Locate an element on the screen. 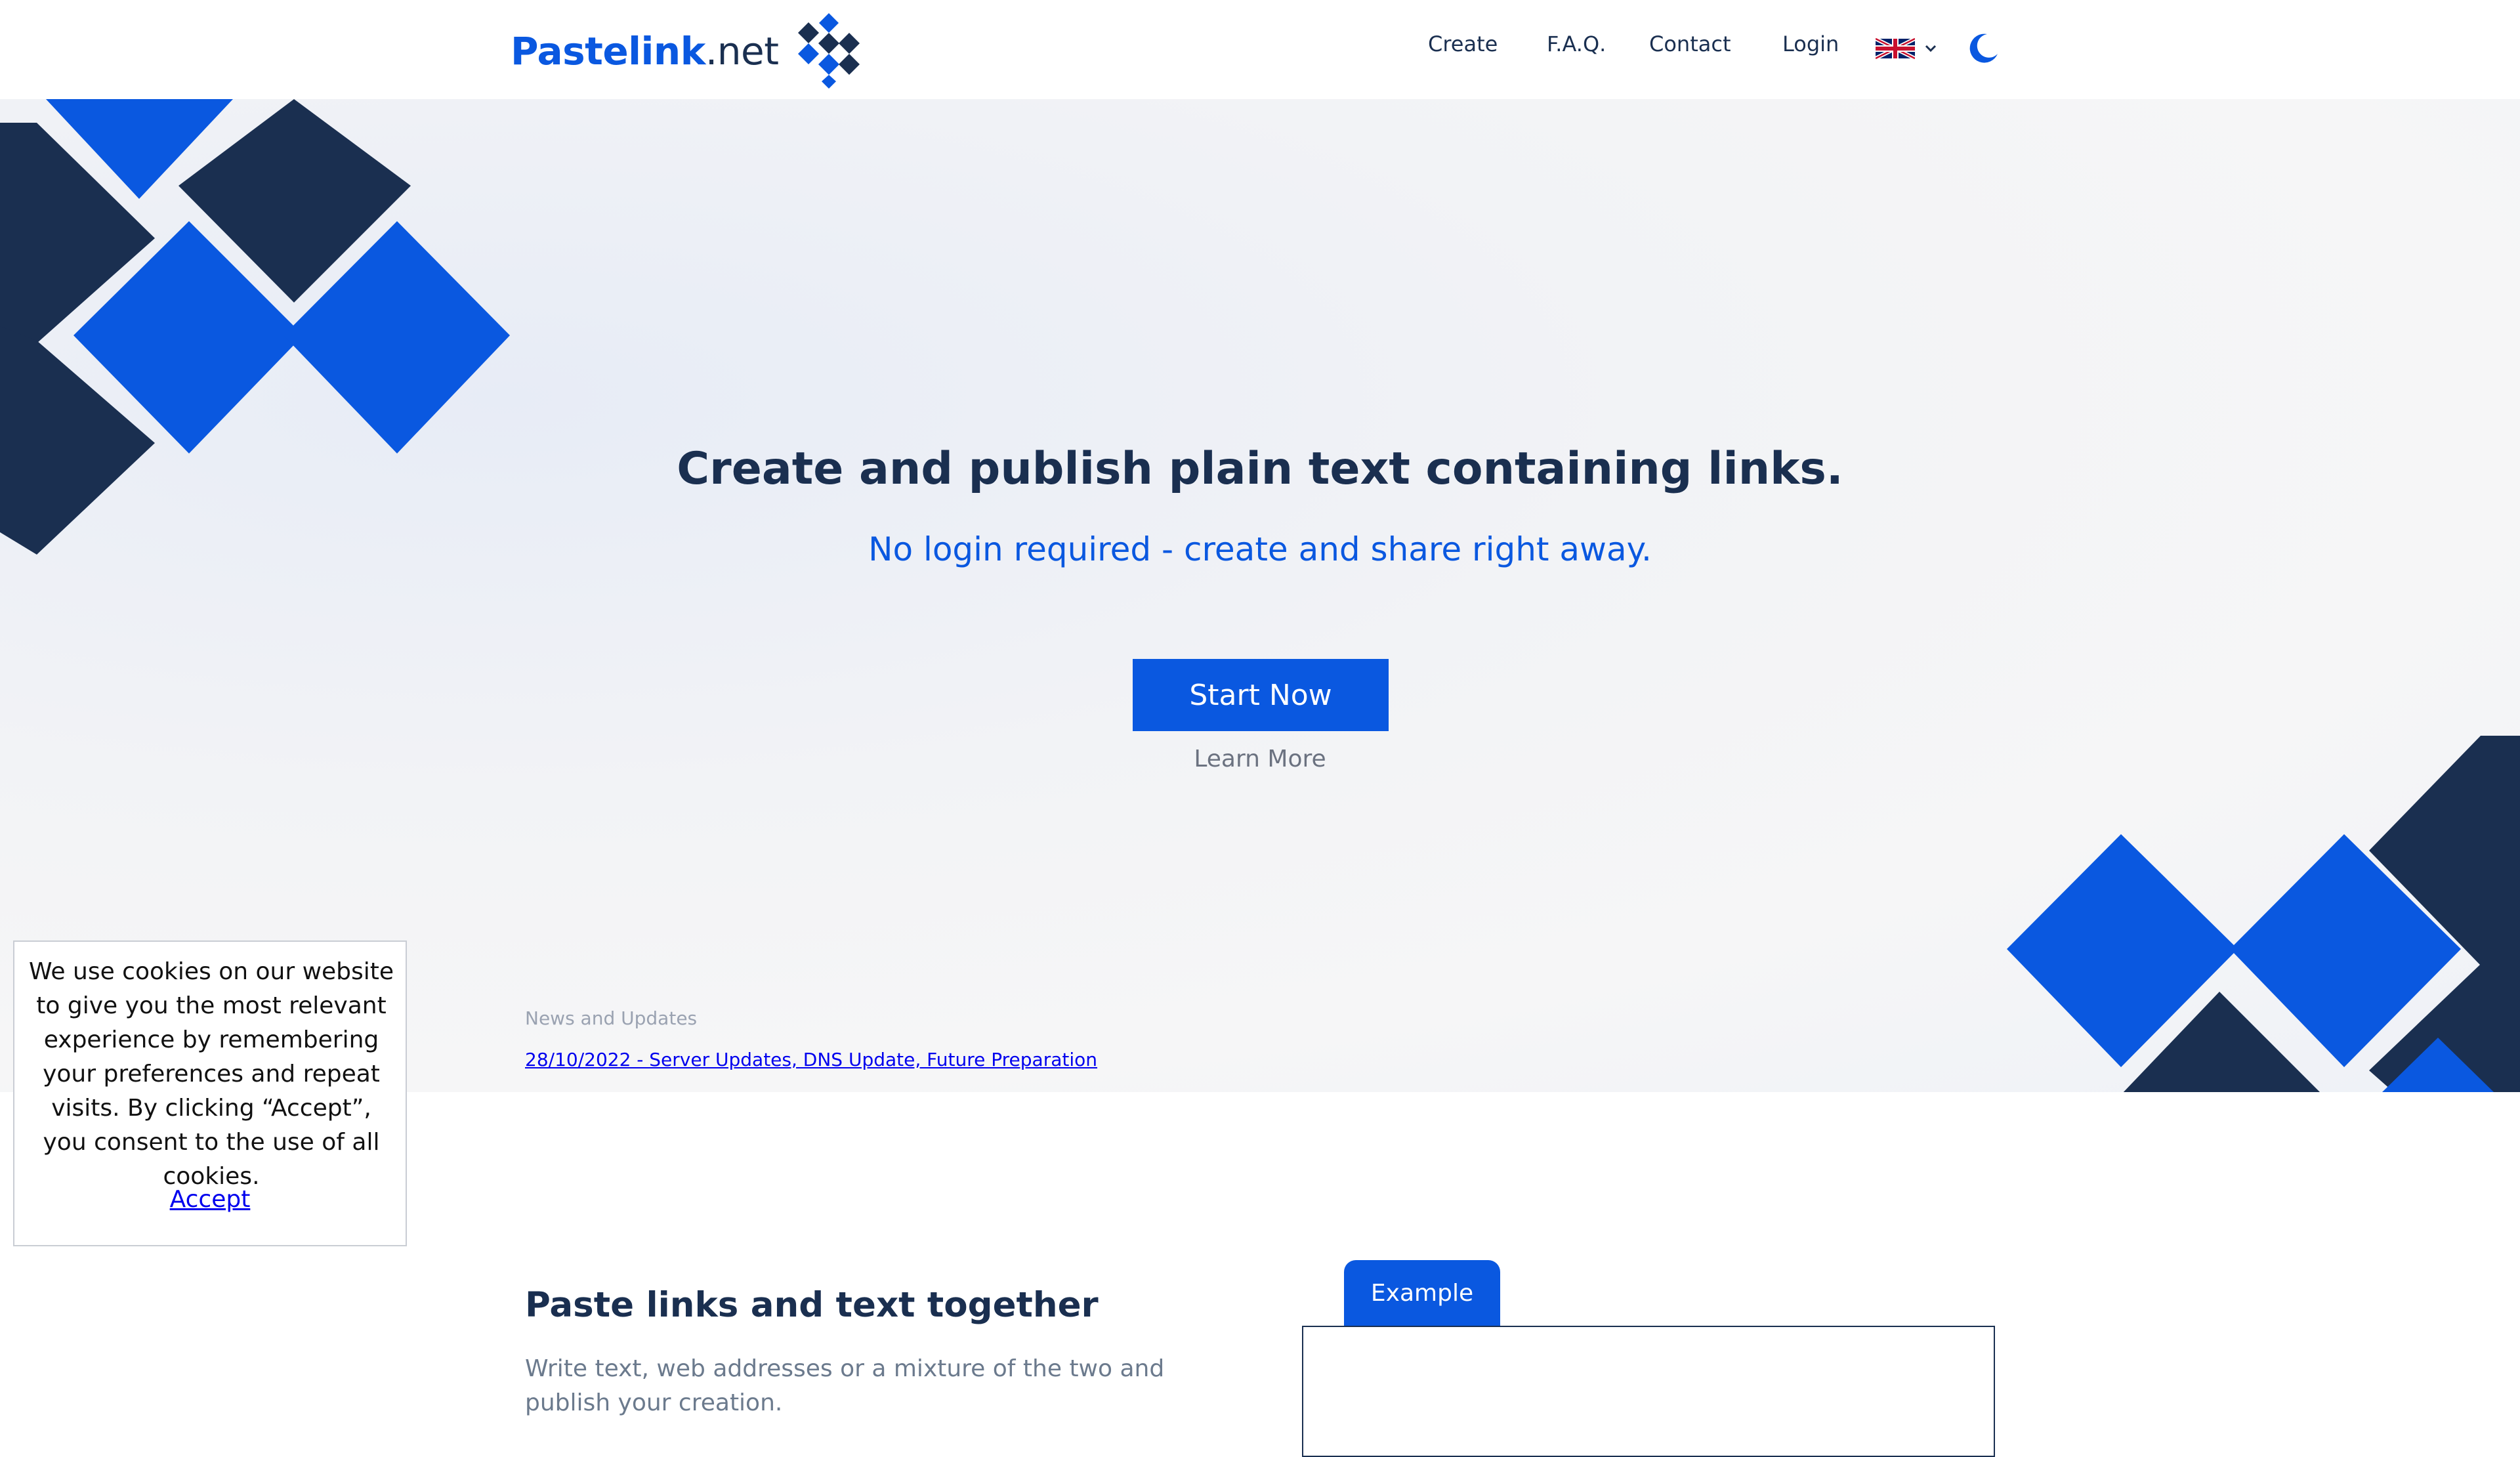 This screenshot has width=2520, height=1457. learn-more-link: Learn More is located at coordinates (1260, 759).